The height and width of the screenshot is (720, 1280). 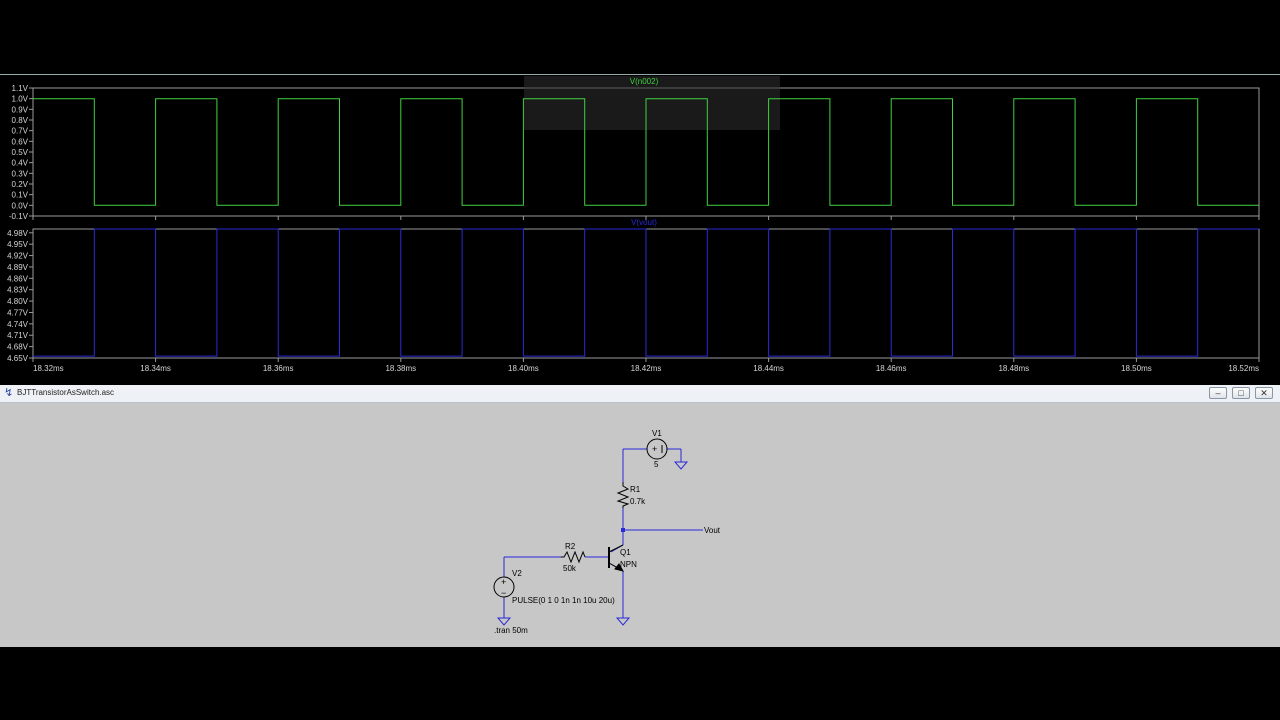 I want to click on x-tick-label: 18.40ms, so click(x=523, y=368).